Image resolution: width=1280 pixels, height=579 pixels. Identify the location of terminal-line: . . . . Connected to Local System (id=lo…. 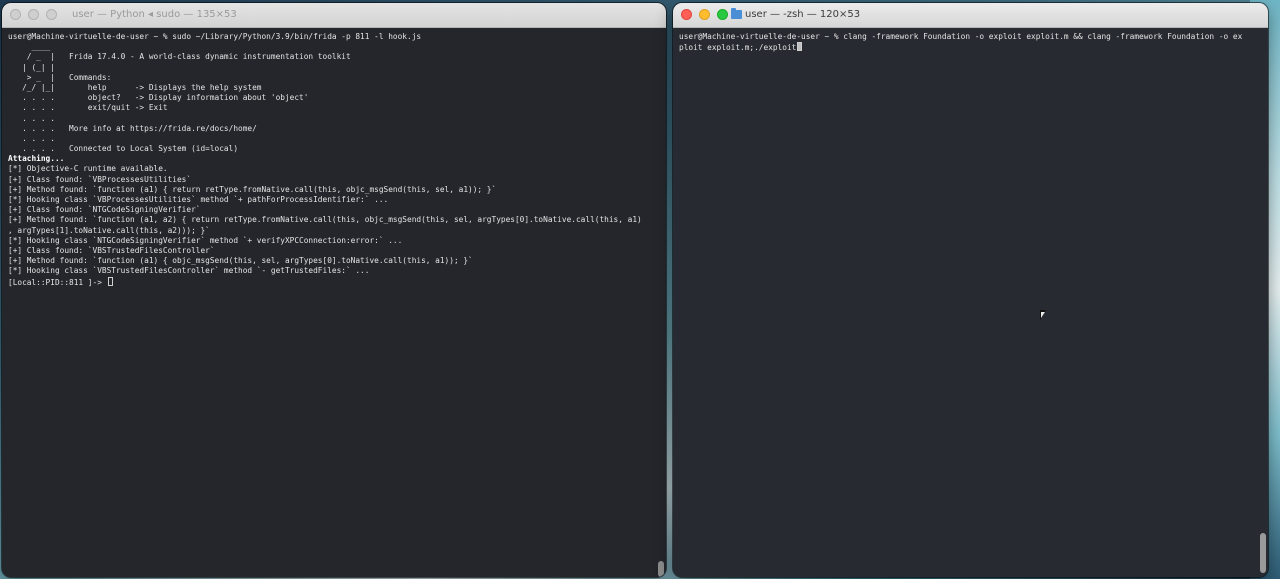
(123, 149).